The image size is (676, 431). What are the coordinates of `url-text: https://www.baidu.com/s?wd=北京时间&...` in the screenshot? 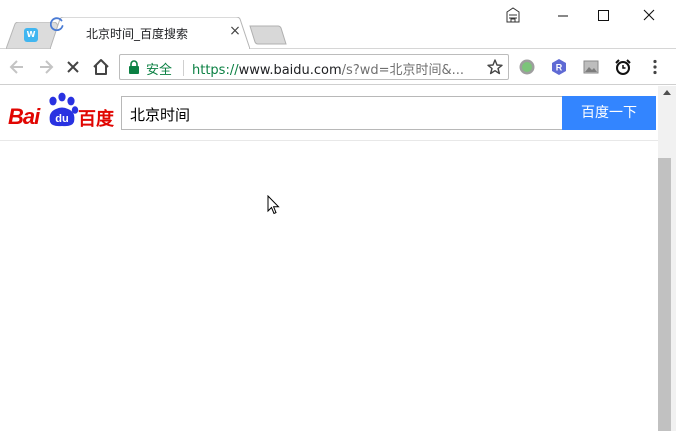 It's located at (337, 68).